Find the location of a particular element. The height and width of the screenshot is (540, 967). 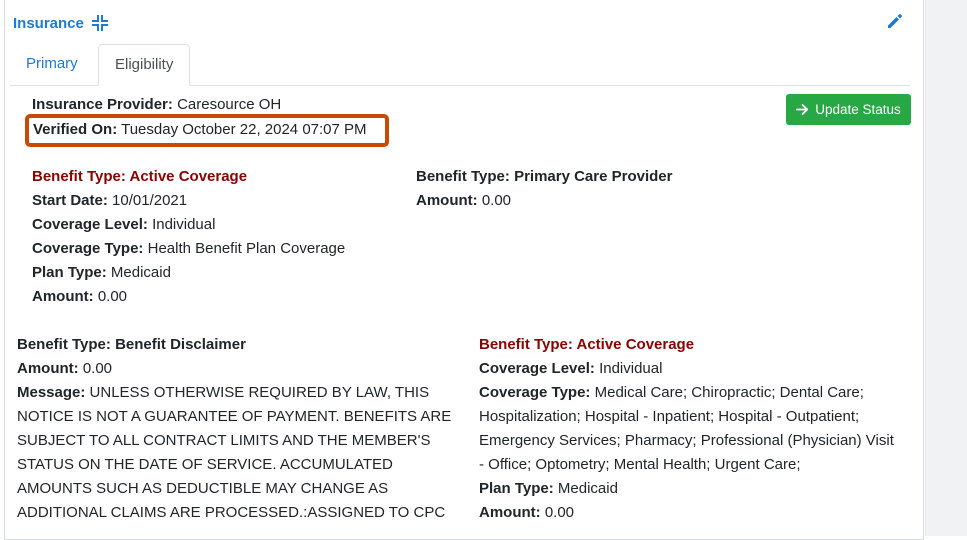

pcp-amount-row: Amount: 0.00 is located at coordinates (463, 201).